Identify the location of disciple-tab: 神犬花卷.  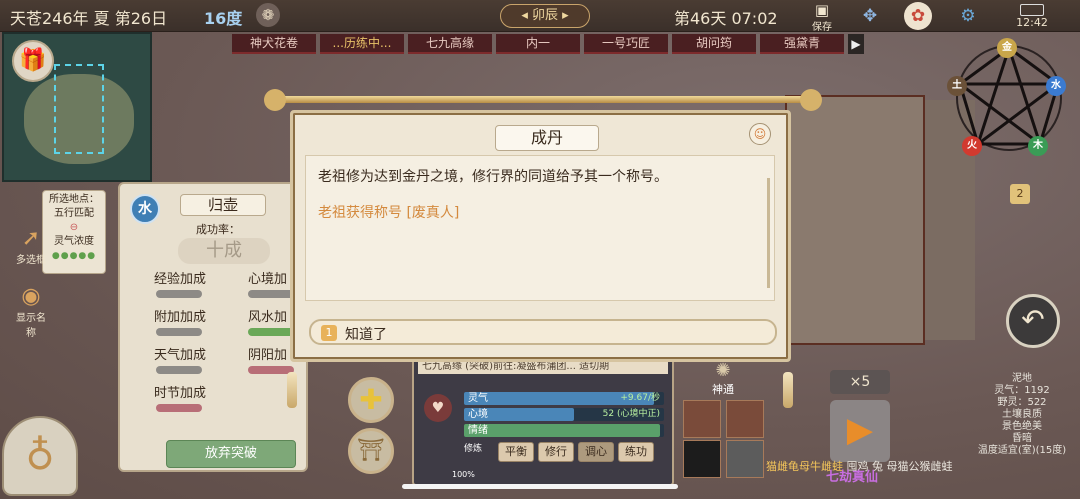
(274, 44).